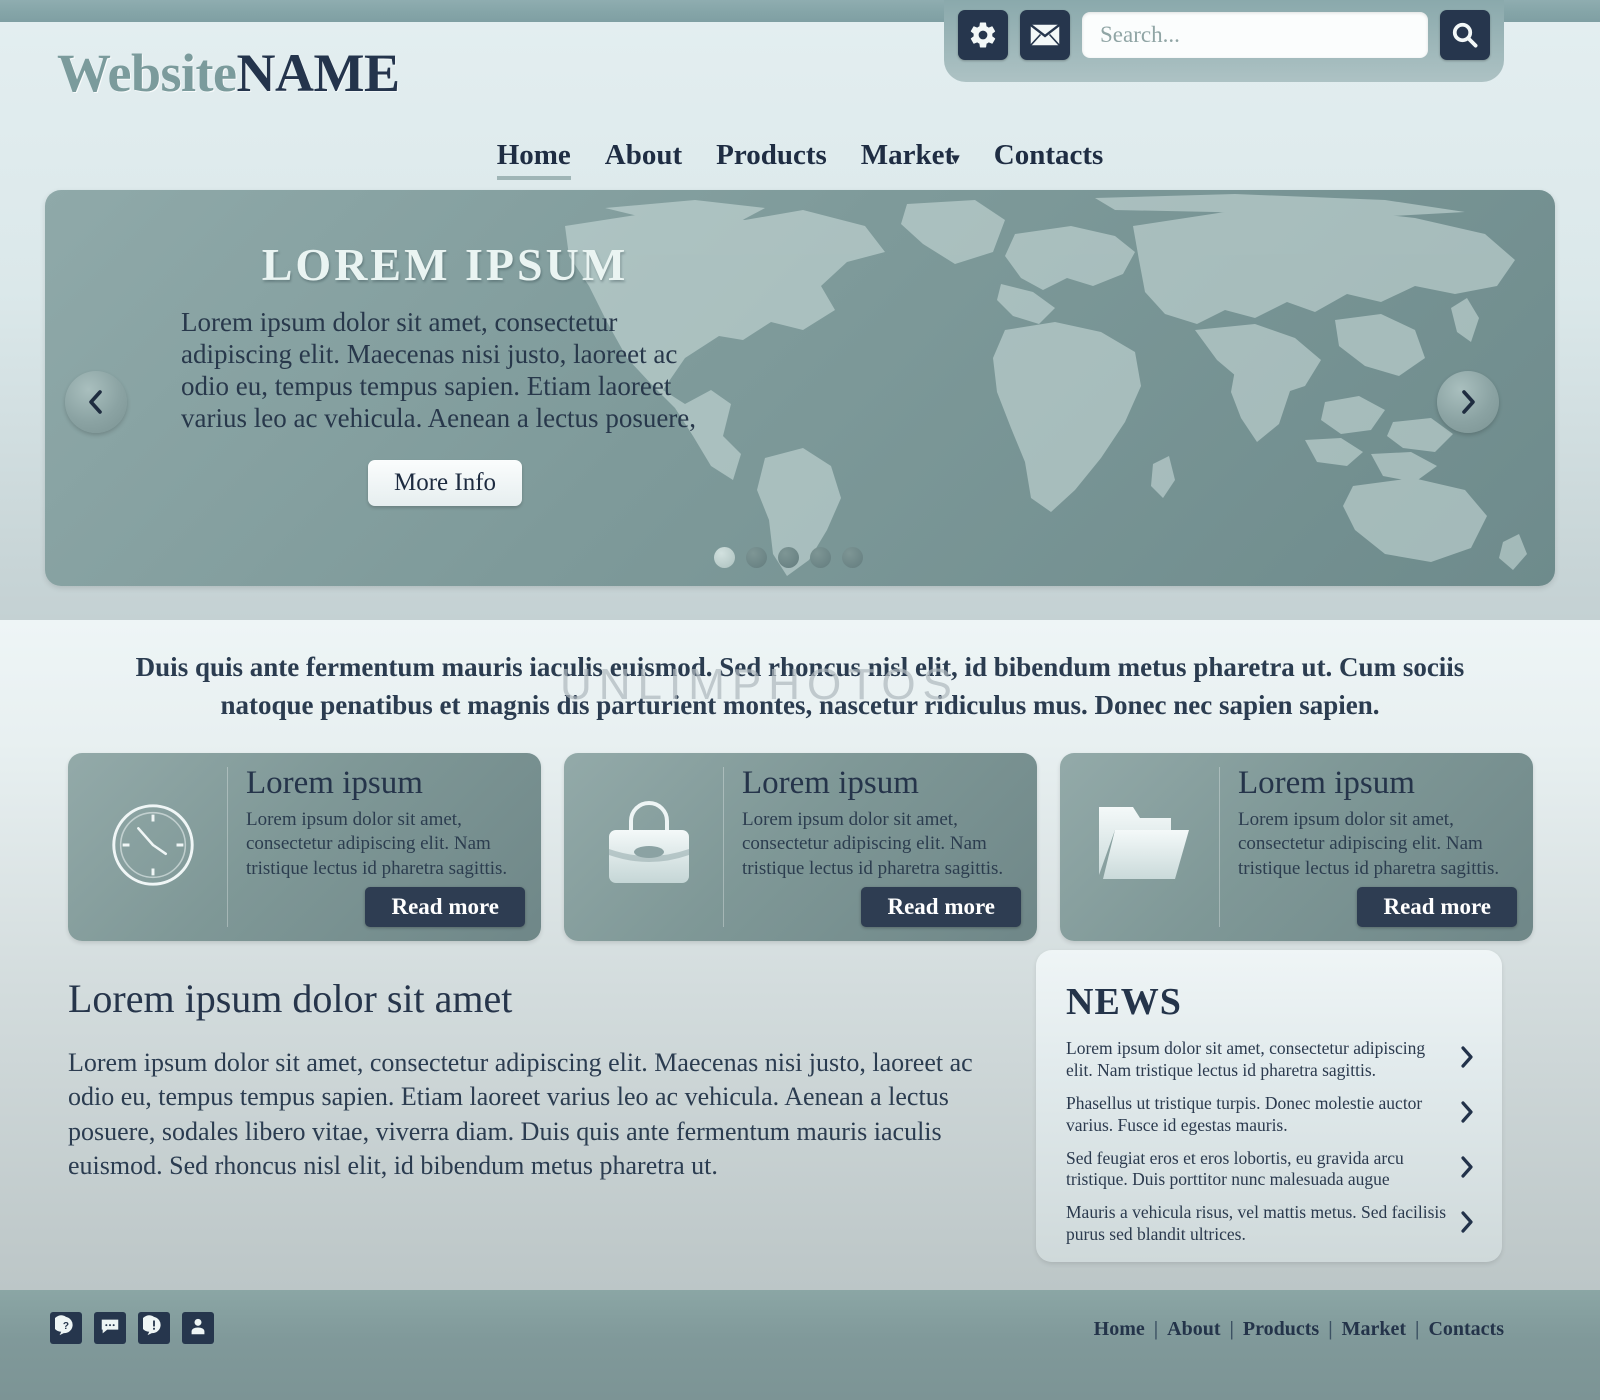  What do you see at coordinates (1374, 1329) in the screenshot?
I see `footer-nav-market: Market` at bounding box center [1374, 1329].